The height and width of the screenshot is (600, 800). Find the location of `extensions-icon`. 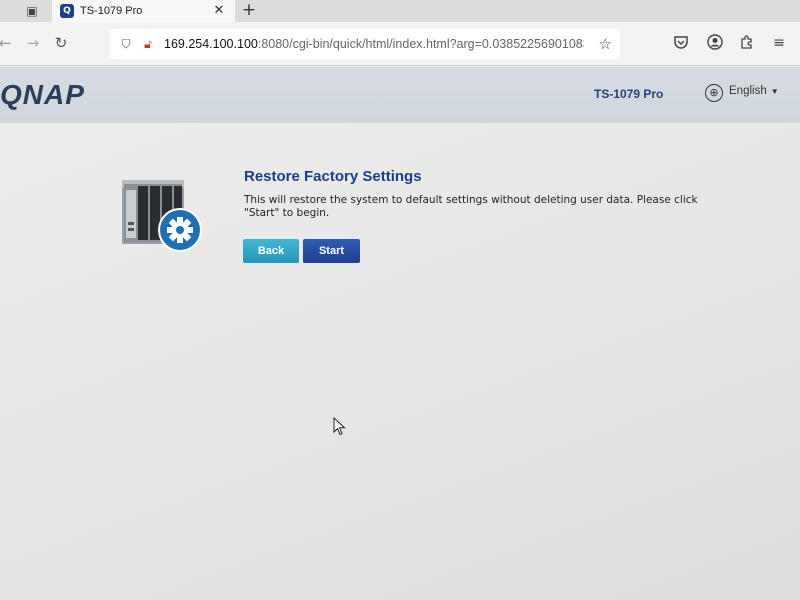

extensions-icon is located at coordinates (747, 43).